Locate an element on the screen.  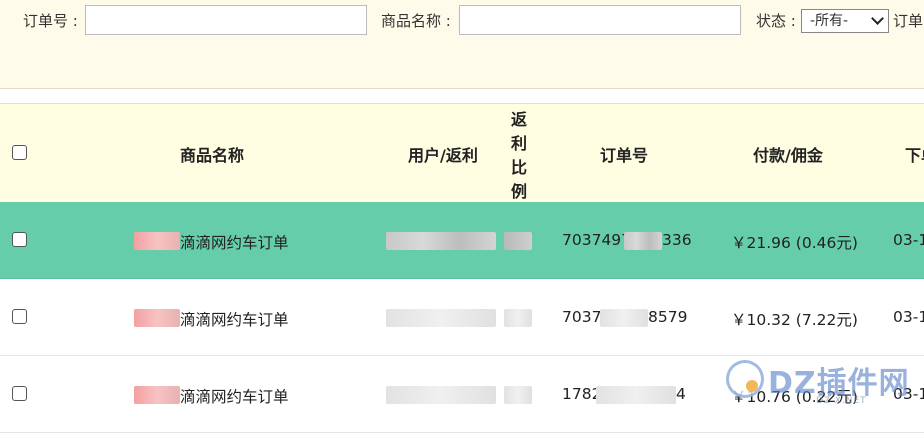
header-order-no: 订单号 is located at coordinates (624, 155).